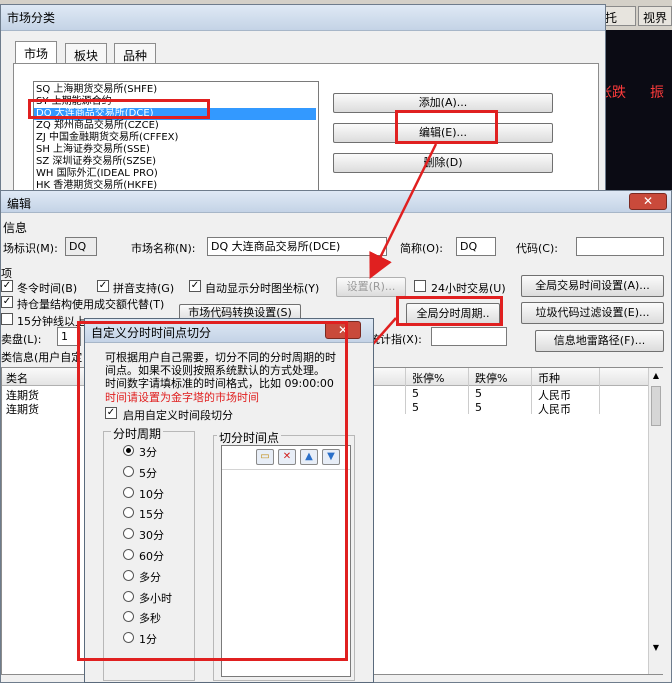 The height and width of the screenshot is (683, 672). I want to click on period-close-icon: ✕, so click(343, 330).